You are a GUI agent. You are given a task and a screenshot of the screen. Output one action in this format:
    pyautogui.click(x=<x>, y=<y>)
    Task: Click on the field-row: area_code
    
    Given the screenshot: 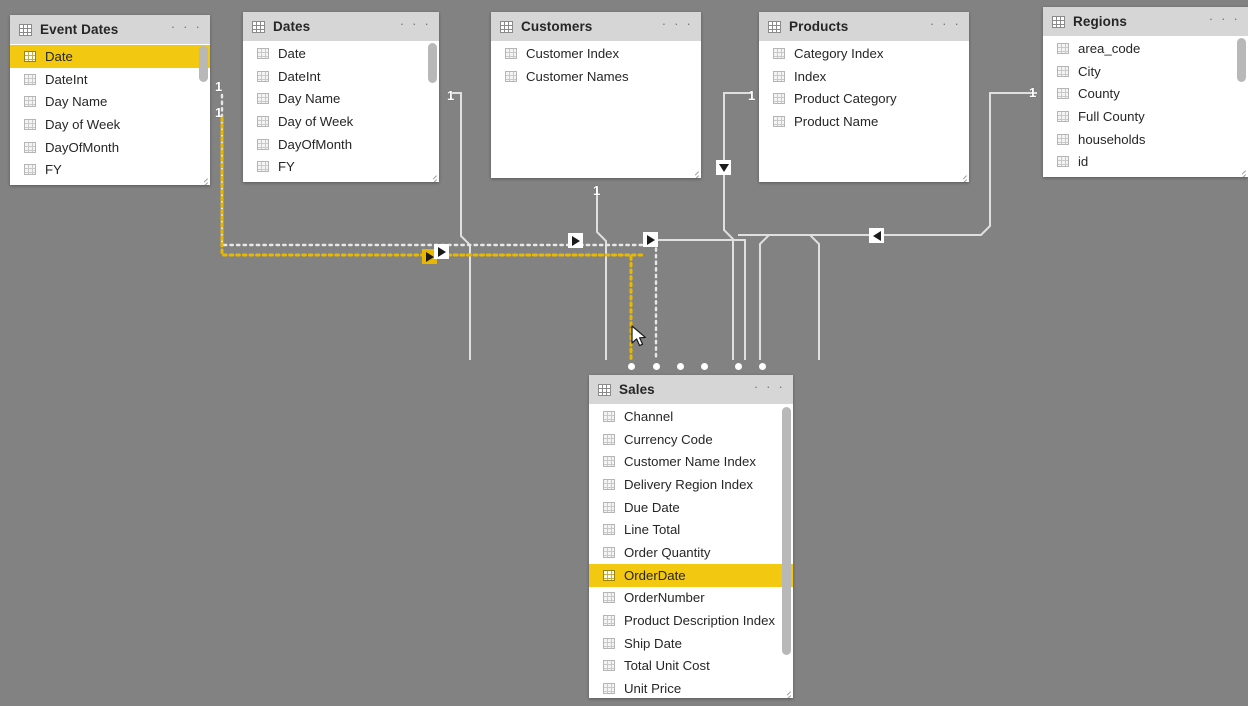 What is the action you would take?
    pyautogui.click(x=1145, y=48)
    